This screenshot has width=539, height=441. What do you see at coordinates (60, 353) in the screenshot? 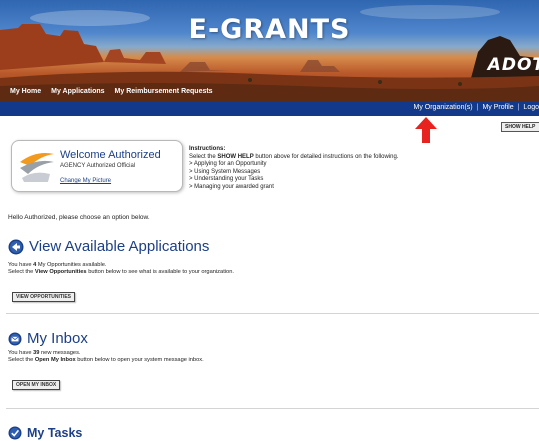
I see `desc-text: new messages.` at bounding box center [60, 353].